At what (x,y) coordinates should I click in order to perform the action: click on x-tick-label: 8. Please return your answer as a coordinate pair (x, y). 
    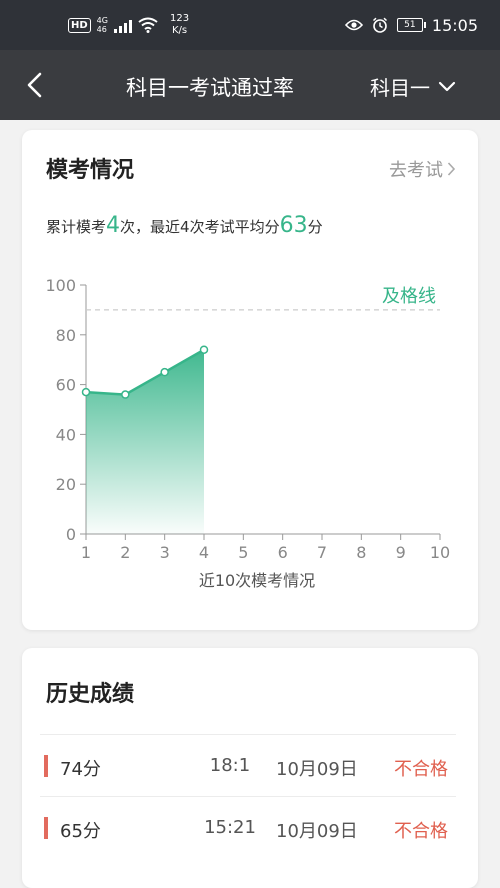
    Looking at the image, I should click on (361, 552).